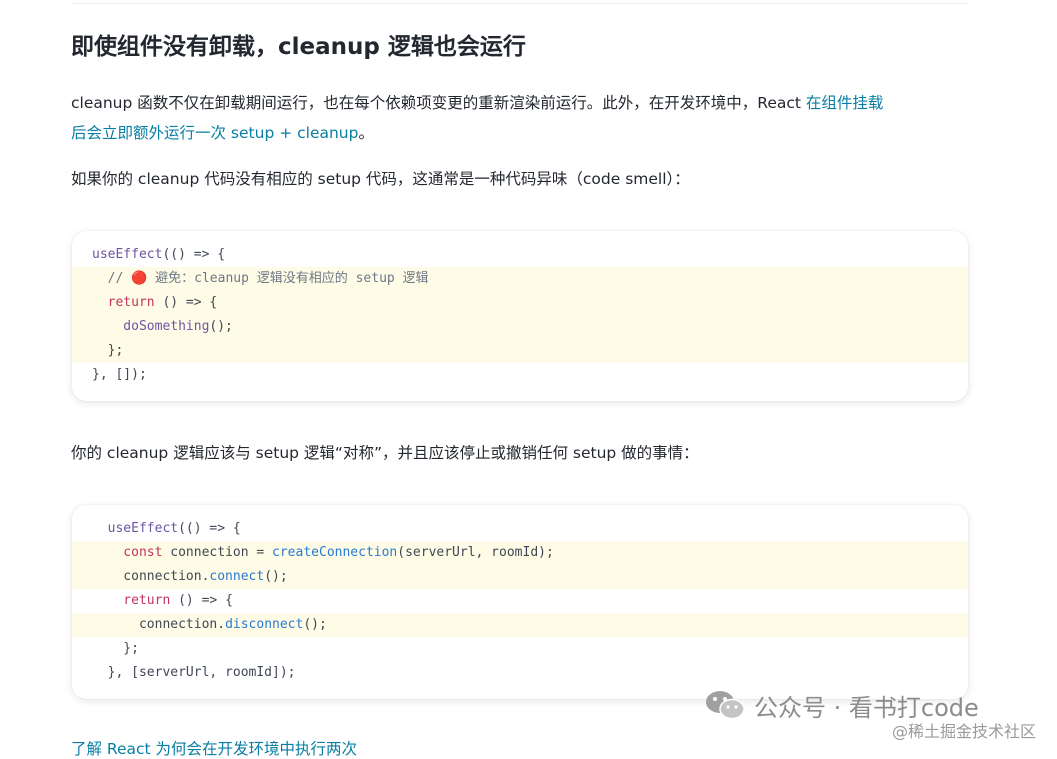  Describe the element at coordinates (520, 375) in the screenshot. I see `code-line: }, []);` at that location.